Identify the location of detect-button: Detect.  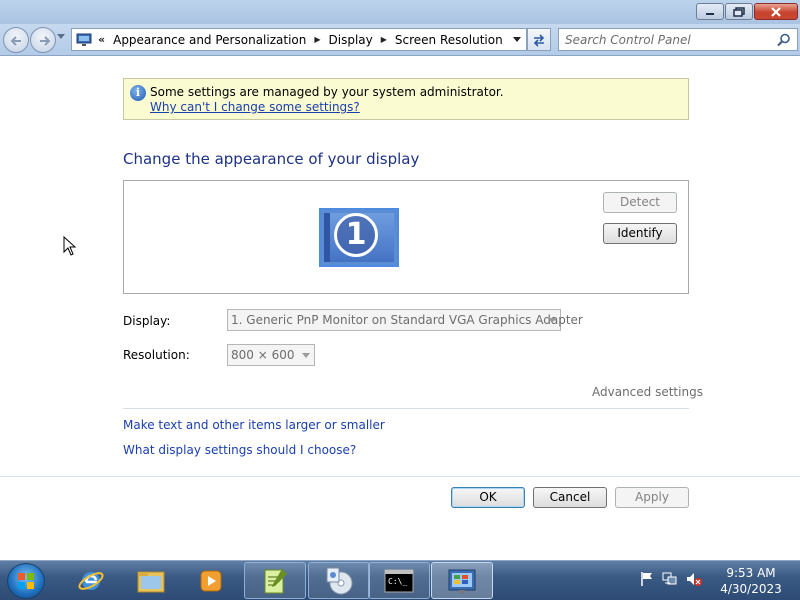
(640, 202).